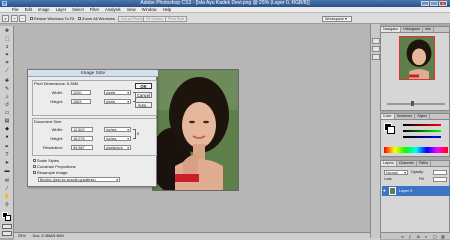 This screenshot has height=240, width=450. Describe the element at coordinates (7, 47) in the screenshot. I see `lasso-tool-icon: ↄ` at that location.